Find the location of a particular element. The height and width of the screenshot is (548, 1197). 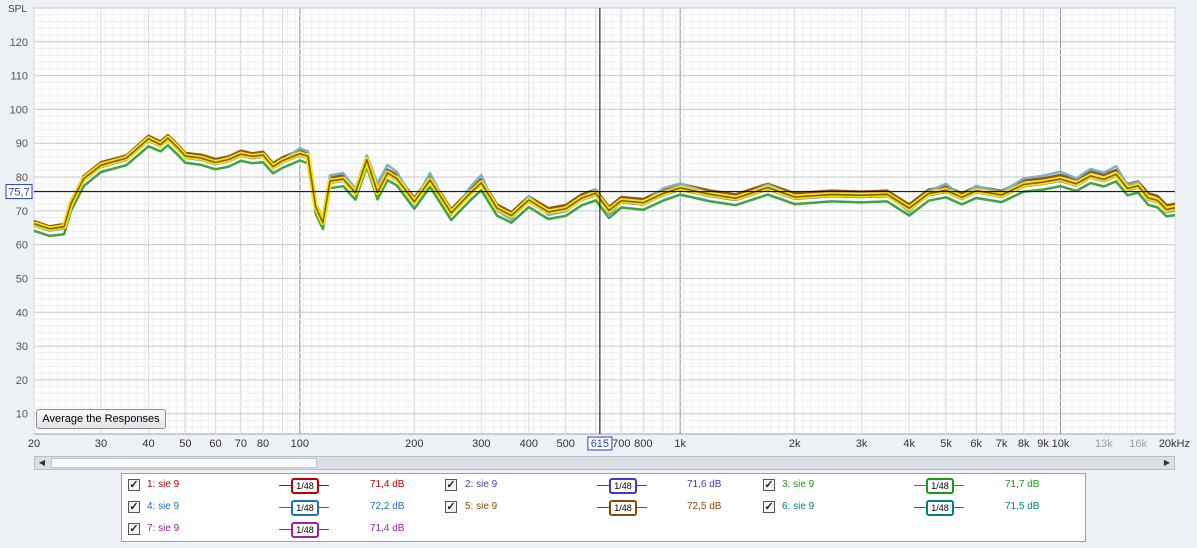

y-tick-label: 50 is located at coordinates (22, 279).